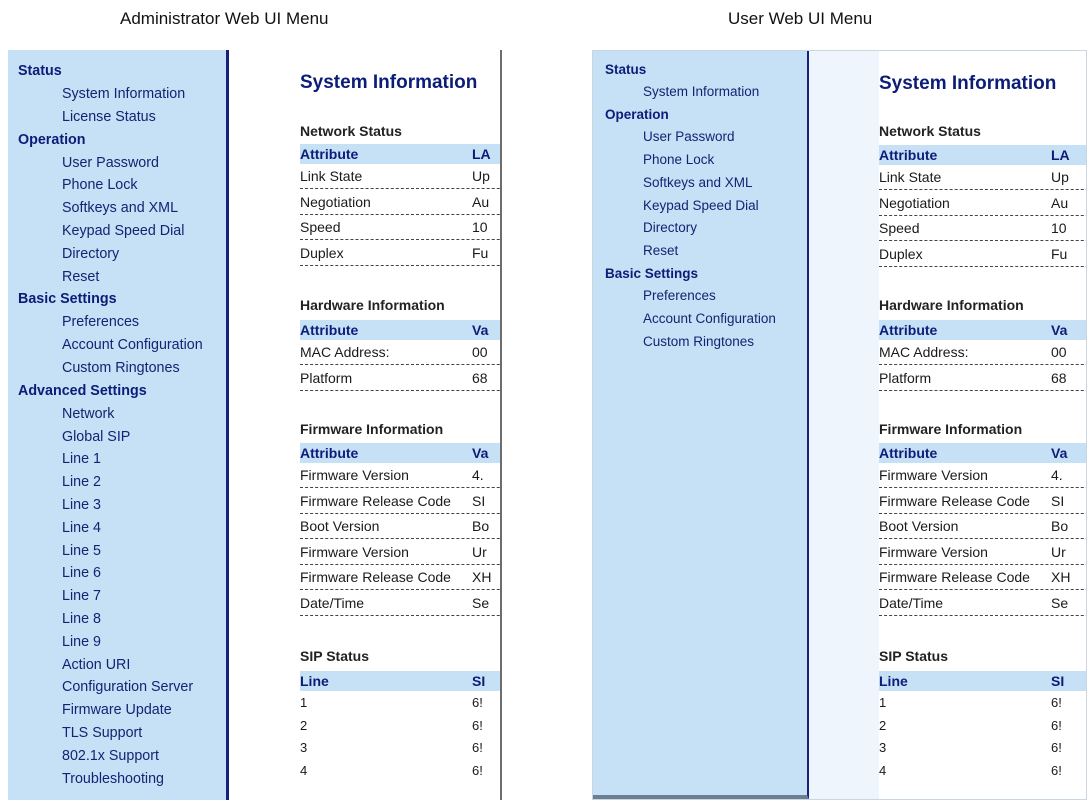 This screenshot has width=1087, height=800. I want to click on nav-item-global-sip: Global SIP, so click(117, 437).